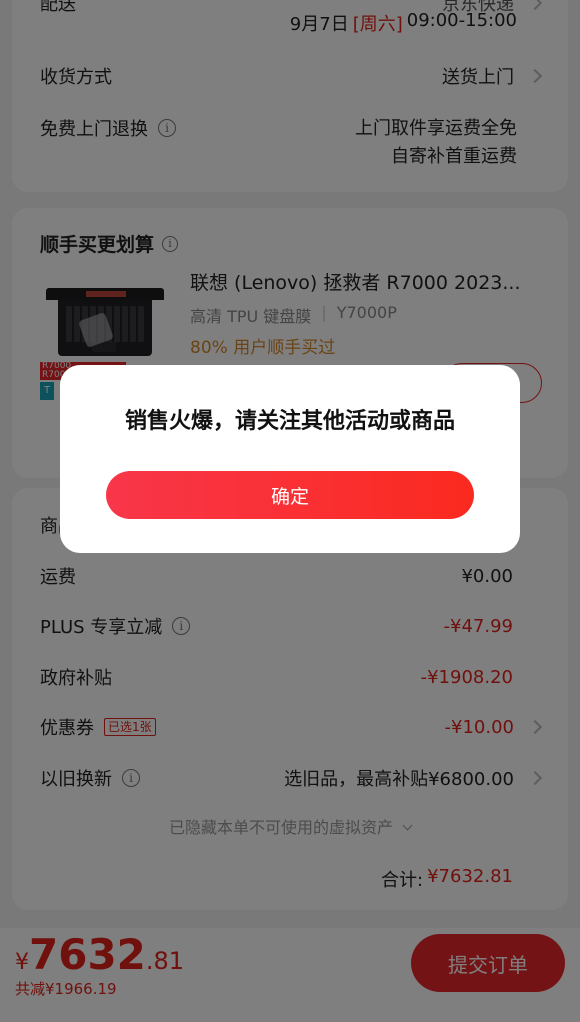 Image resolution: width=580 pixels, height=1022 pixels. Describe the element at coordinates (290, 495) in the screenshot. I see `confirm-button: 确定` at that location.